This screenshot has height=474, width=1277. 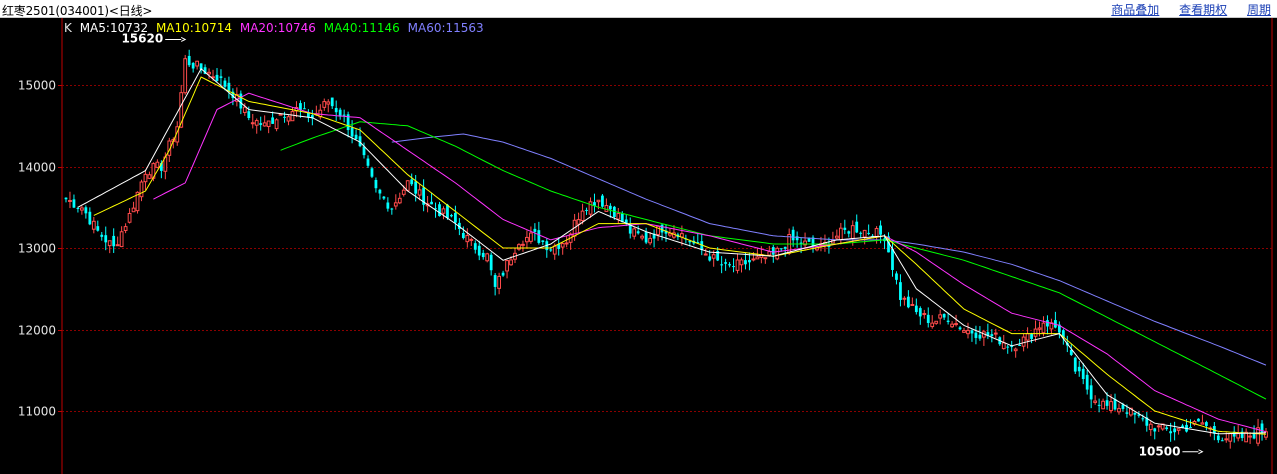 What do you see at coordinates (1203, 10) in the screenshot?
I see `view-options-link: 查看期权` at bounding box center [1203, 10].